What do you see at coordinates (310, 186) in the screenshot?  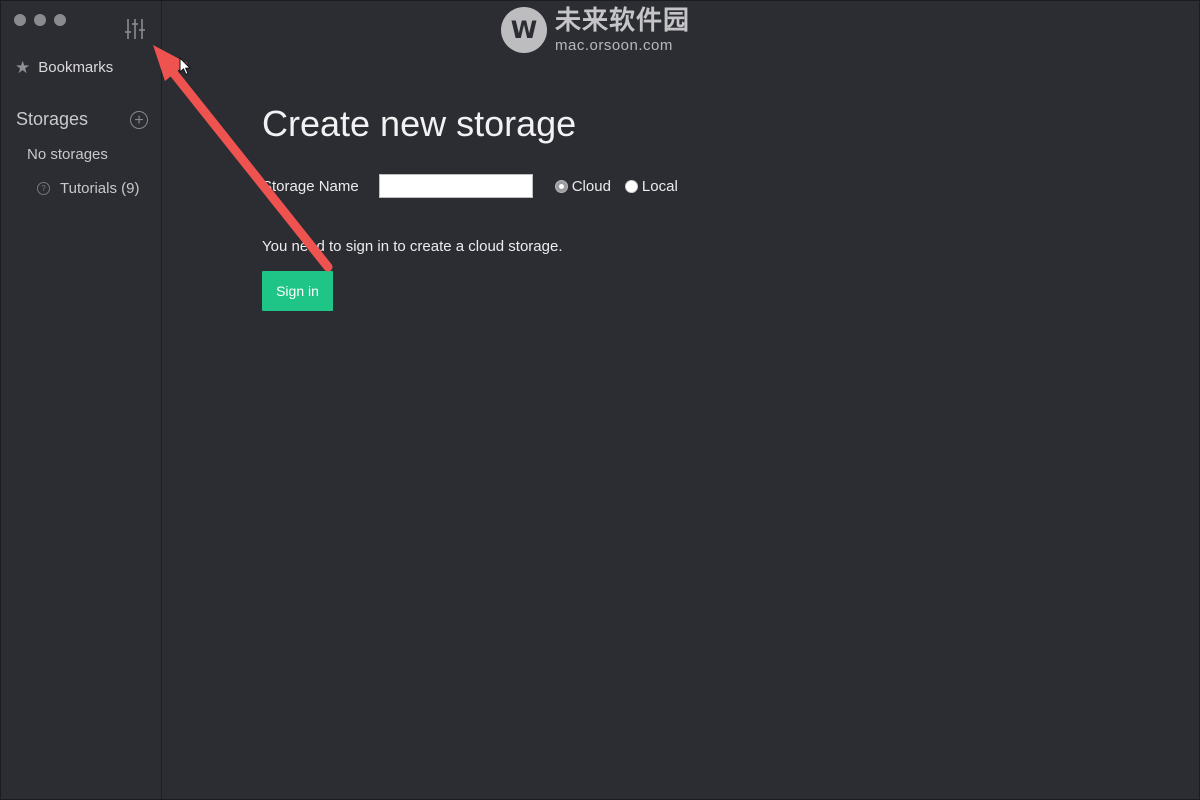 I see `storage-name-label: Storage Name` at bounding box center [310, 186].